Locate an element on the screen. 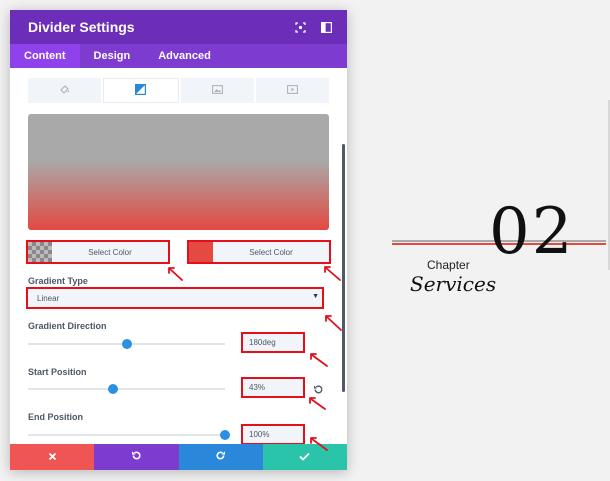  scrollbar is located at coordinates (343, 268).